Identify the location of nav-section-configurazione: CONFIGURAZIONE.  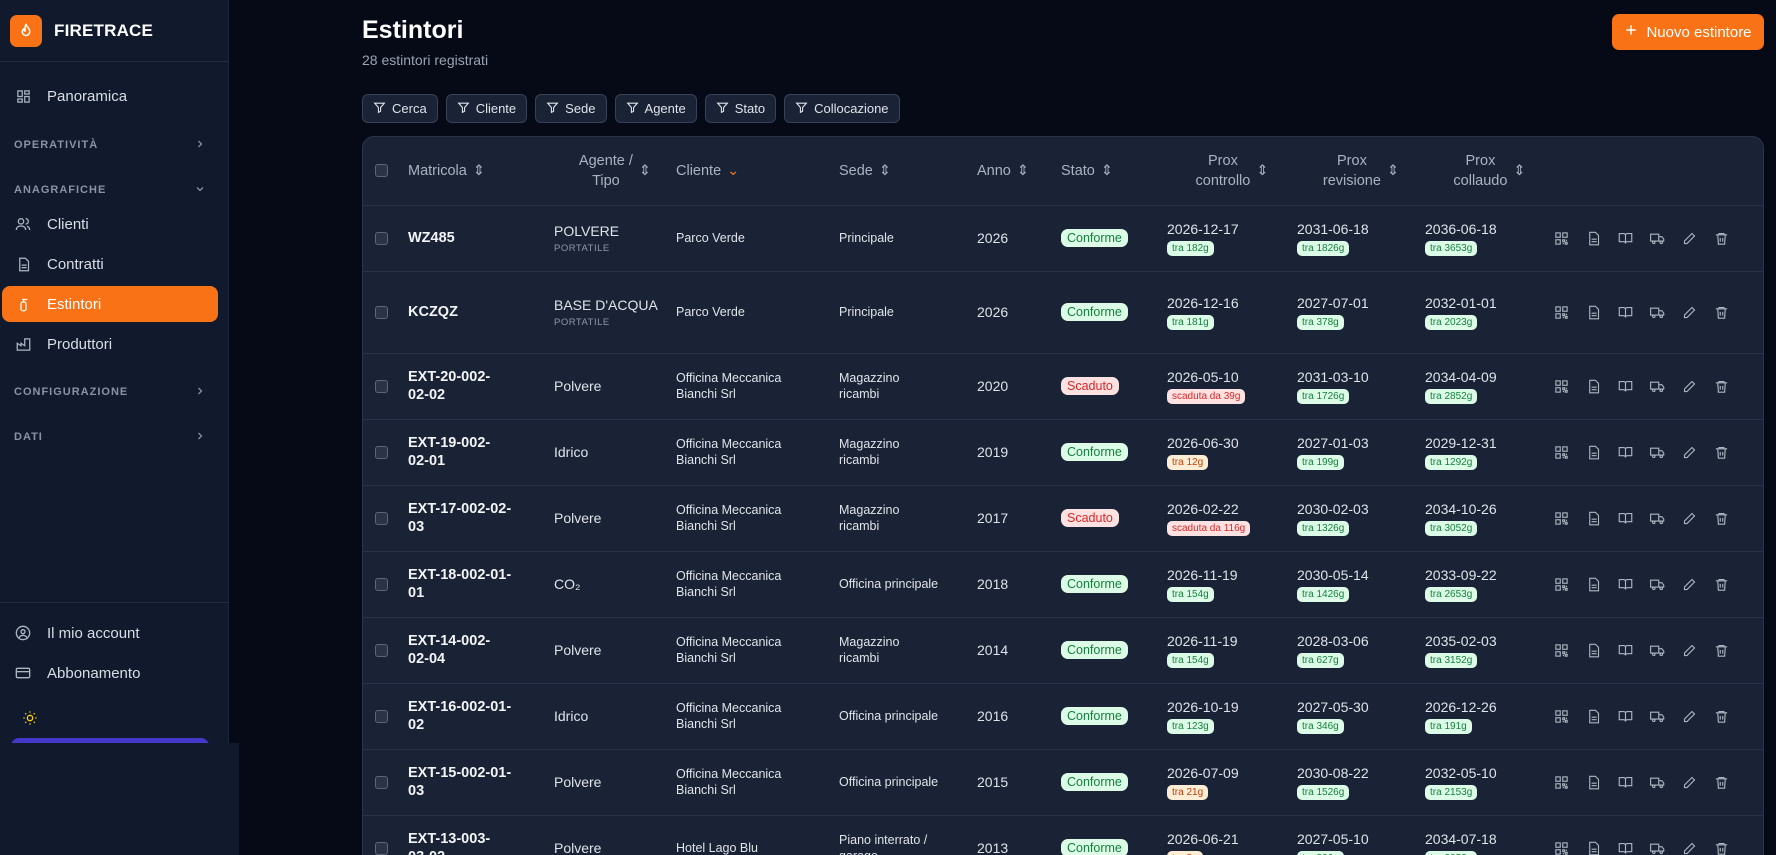
(110, 392).